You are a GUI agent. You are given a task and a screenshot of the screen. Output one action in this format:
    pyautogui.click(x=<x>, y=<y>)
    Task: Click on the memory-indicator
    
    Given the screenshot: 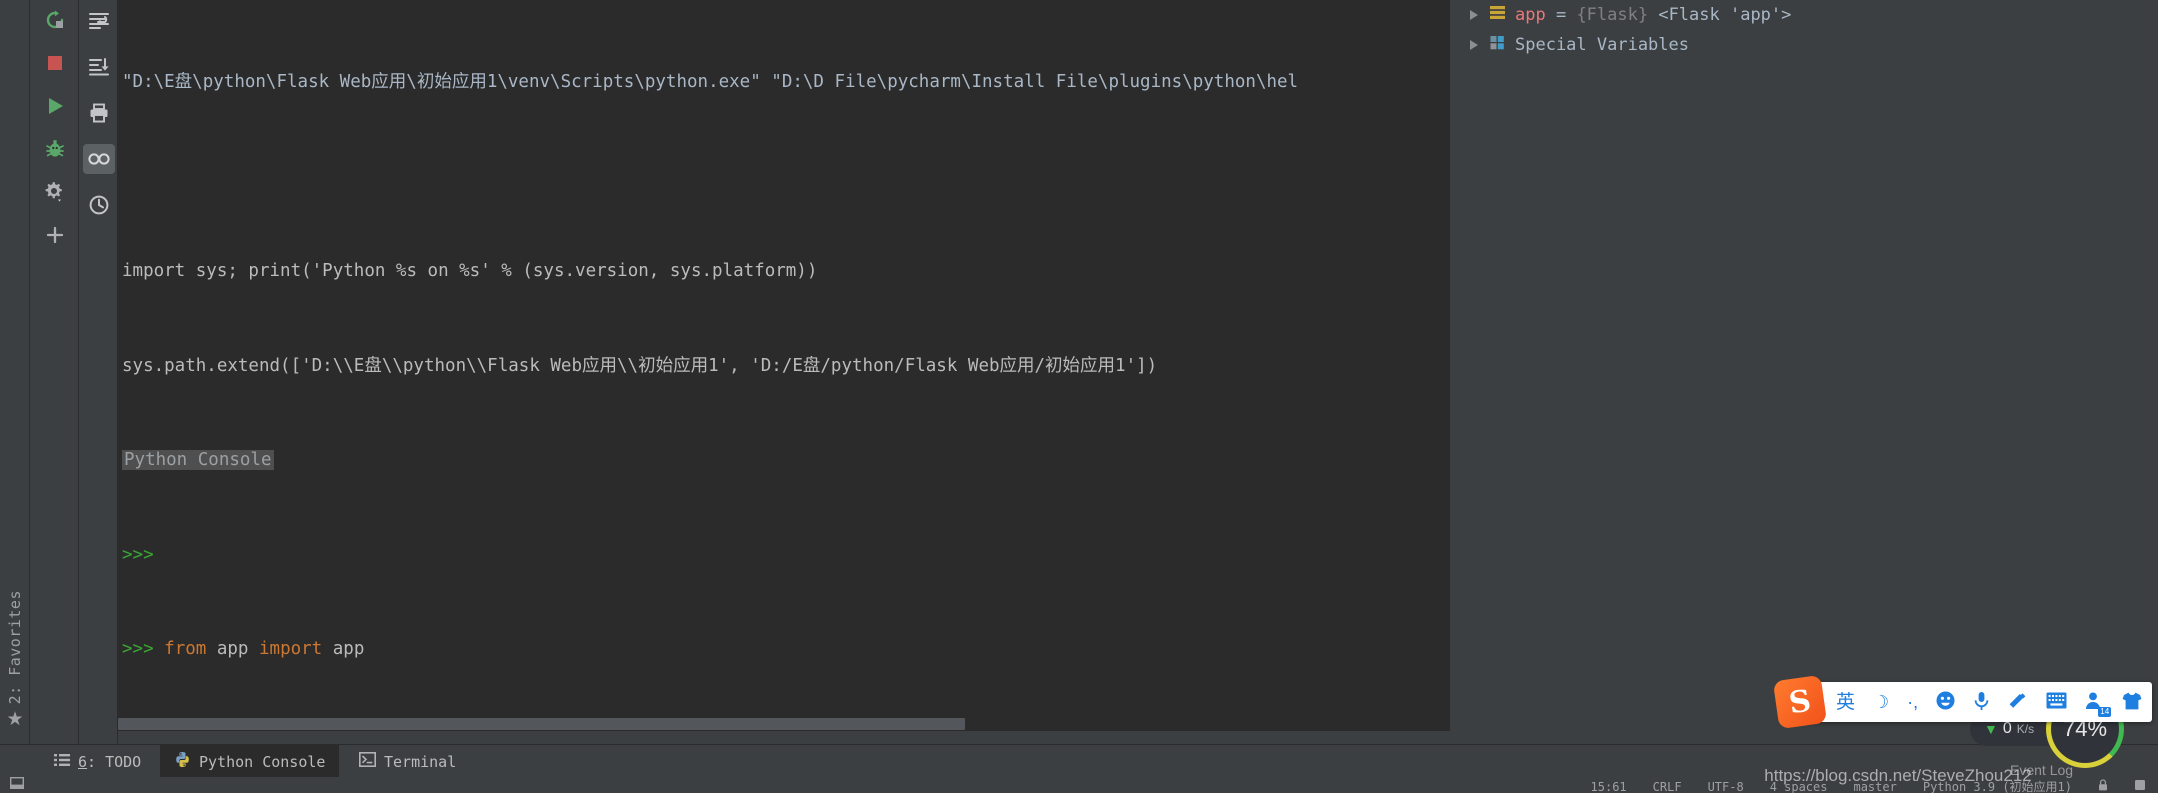 What is the action you would take?
    pyautogui.click(x=2140, y=786)
    